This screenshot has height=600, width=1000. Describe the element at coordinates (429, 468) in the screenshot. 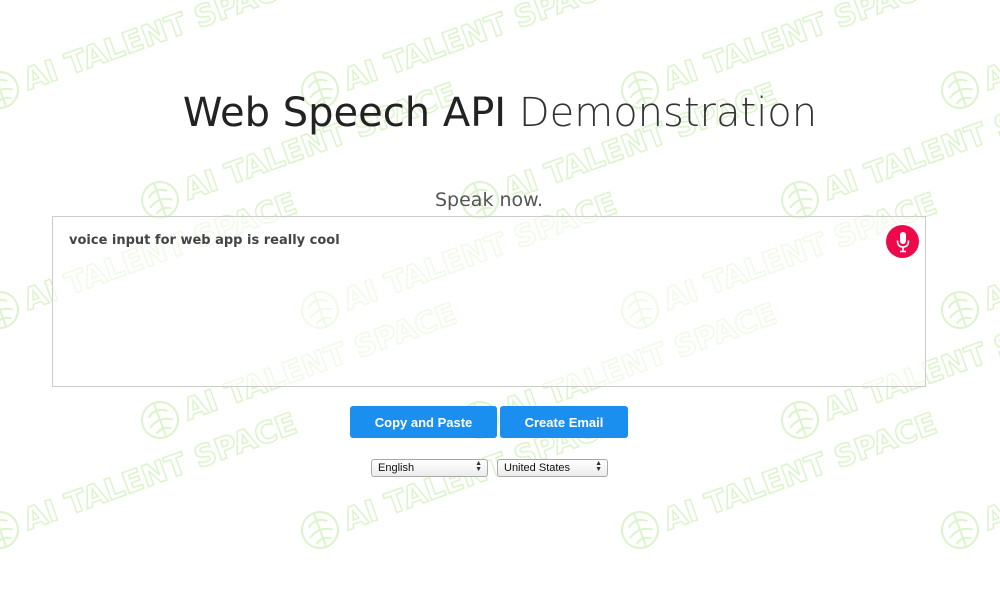

I see `language-select: English ▲ ▼` at that location.